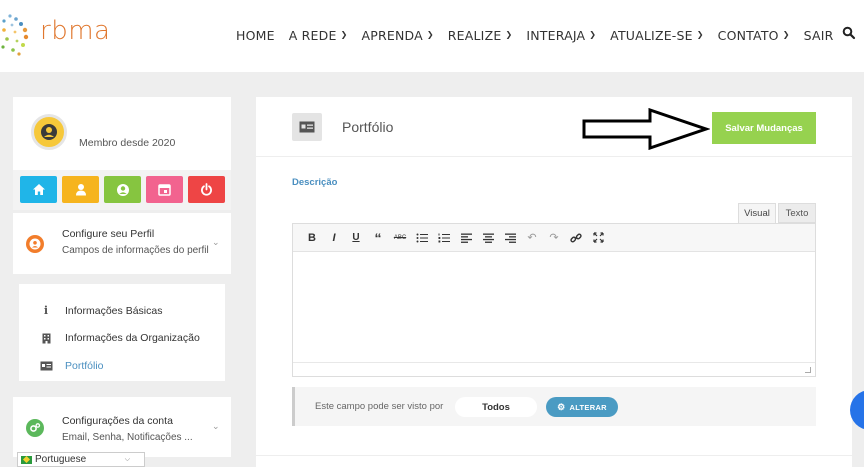  I want to click on home-icon, so click(38, 189).